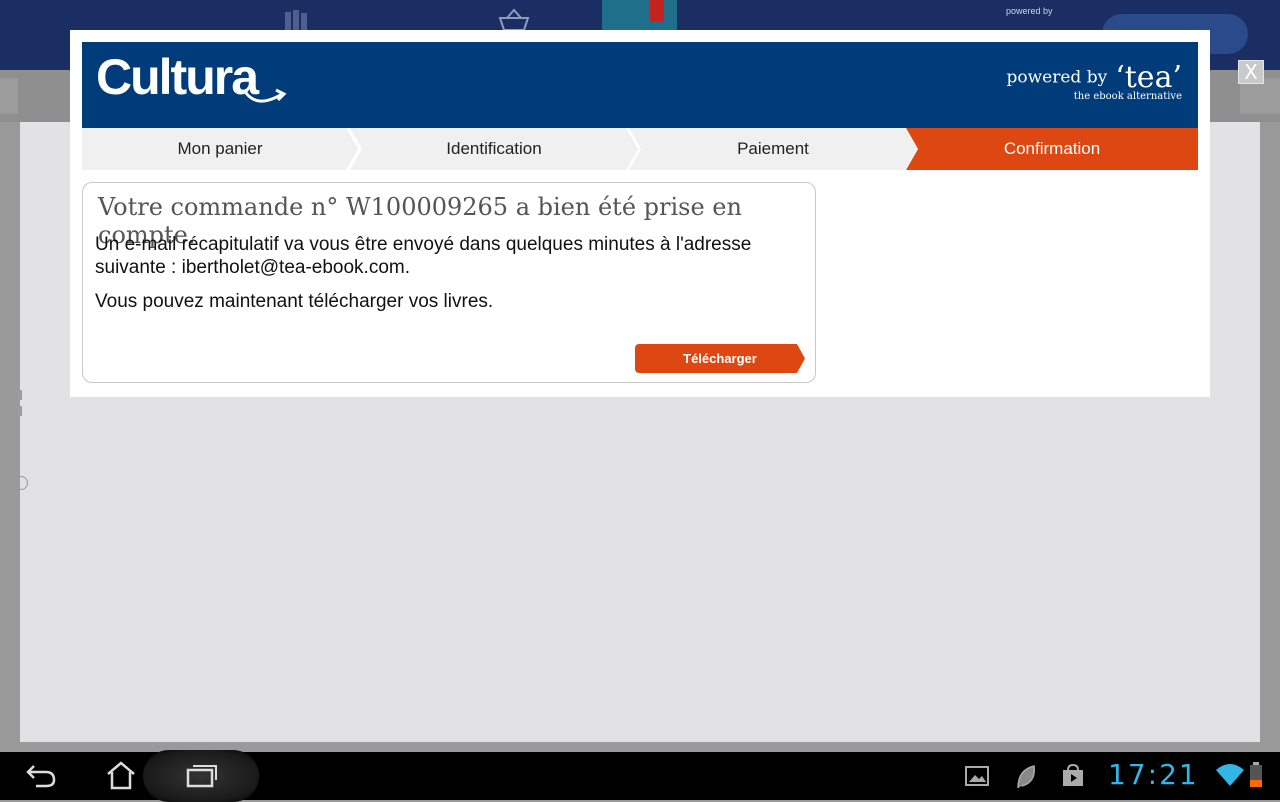 This screenshot has height=802, width=1280. I want to click on ghost-radio, so click(21, 483).